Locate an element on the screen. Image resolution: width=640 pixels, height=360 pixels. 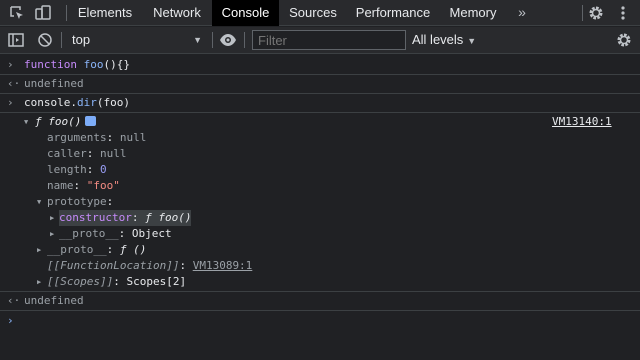
context-selector: top ▼ is located at coordinates (136, 40).